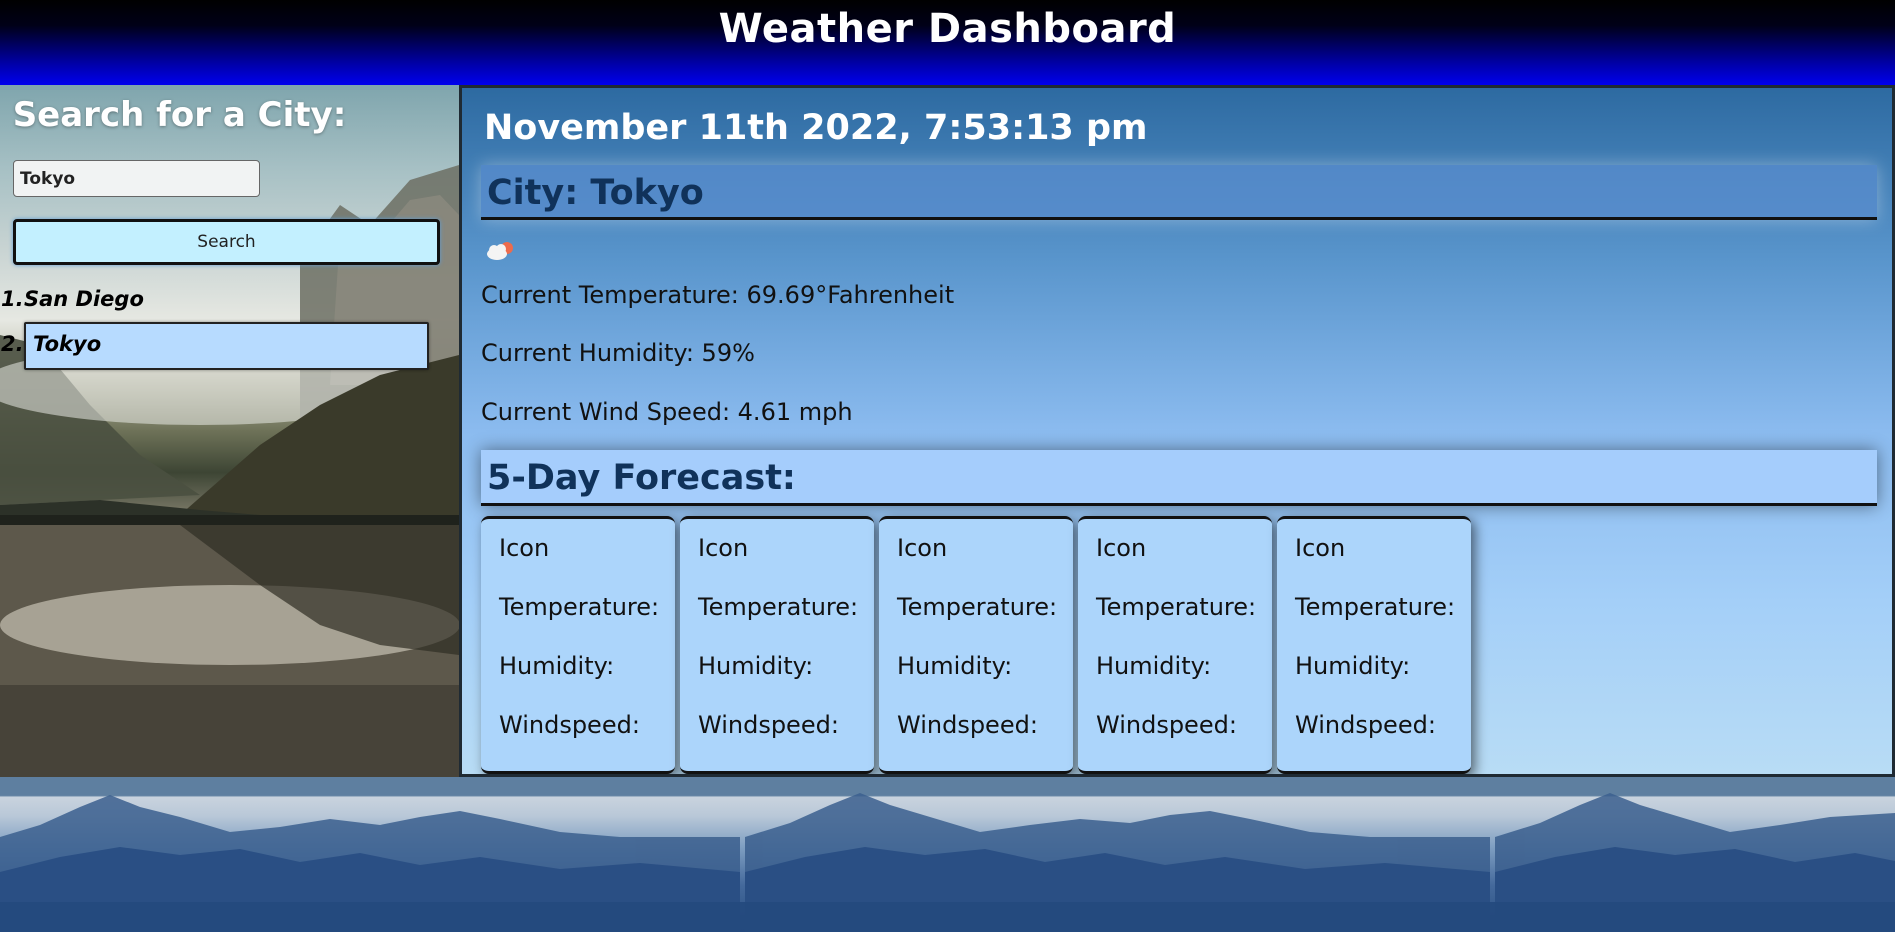  What do you see at coordinates (226, 242) in the screenshot?
I see `search-button: Search` at bounding box center [226, 242].